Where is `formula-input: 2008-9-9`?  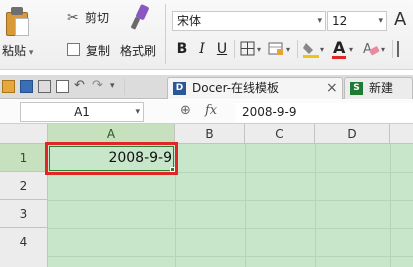 formula-input: 2008-9-9 is located at coordinates (324, 112).